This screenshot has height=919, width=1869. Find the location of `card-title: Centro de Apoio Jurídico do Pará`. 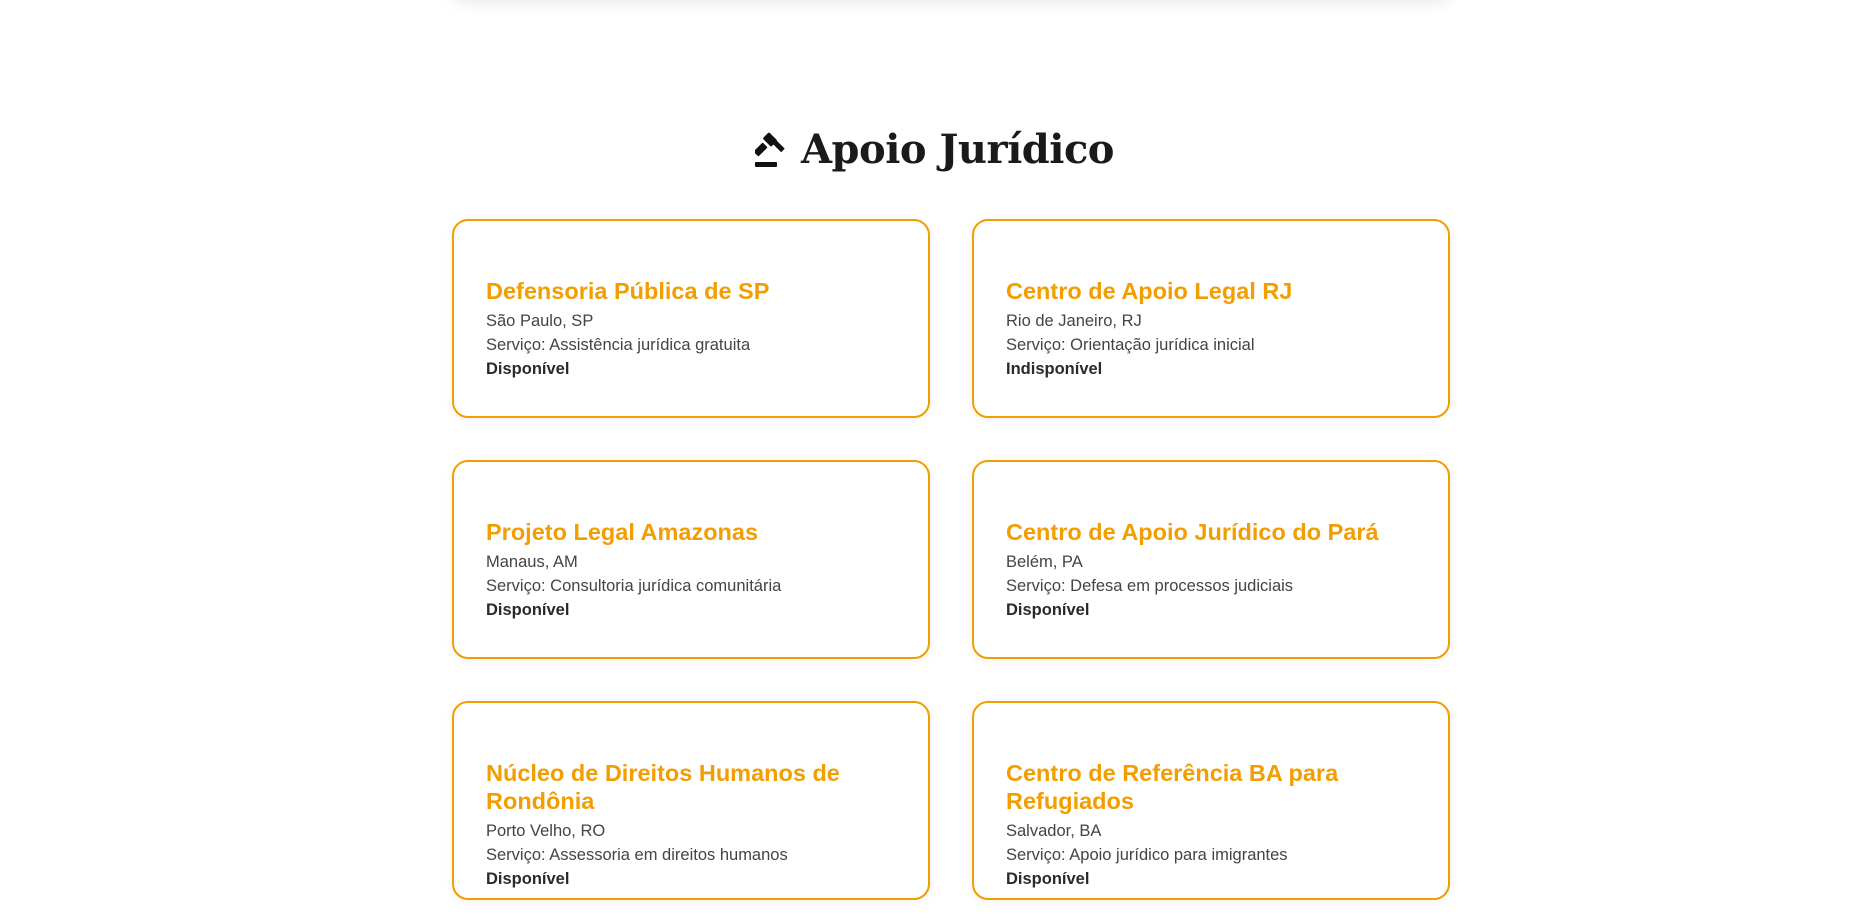

card-title: Centro de Apoio Jurídico do Pará is located at coordinates (1192, 532).